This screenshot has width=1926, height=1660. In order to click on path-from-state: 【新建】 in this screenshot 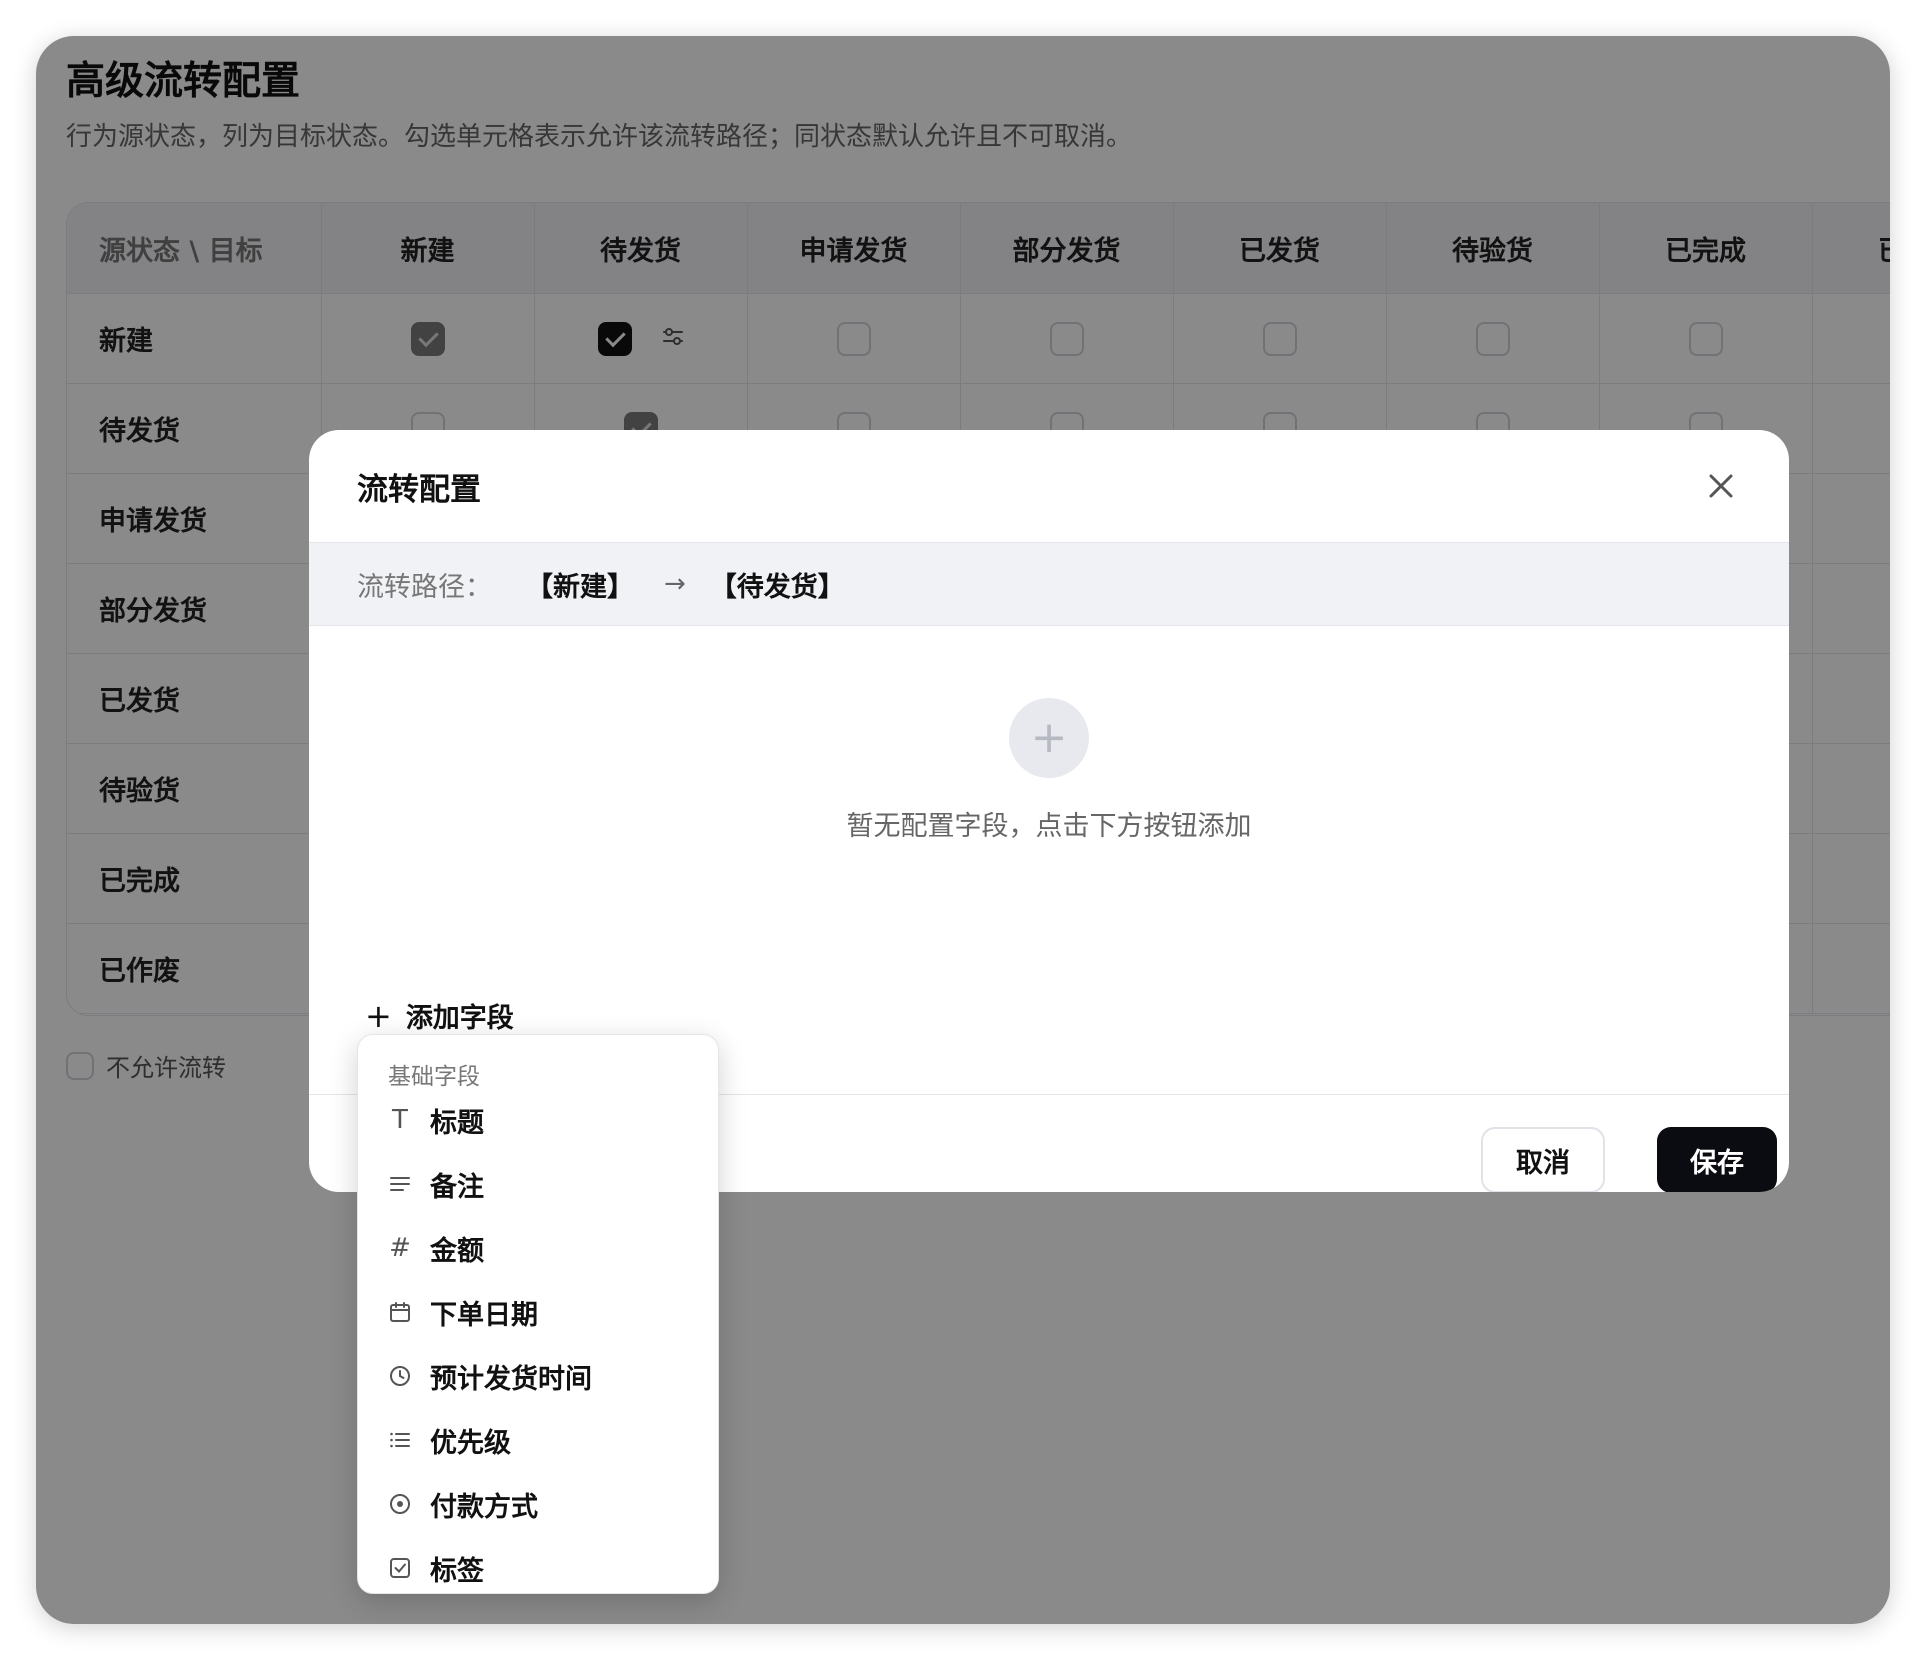, I will do `click(580, 587)`.